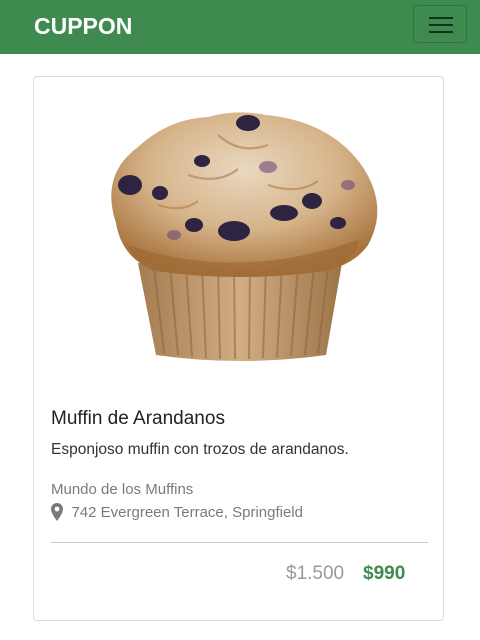 The height and width of the screenshot is (640, 480). Describe the element at coordinates (384, 573) in the screenshot. I see `discount-price: $990` at that location.